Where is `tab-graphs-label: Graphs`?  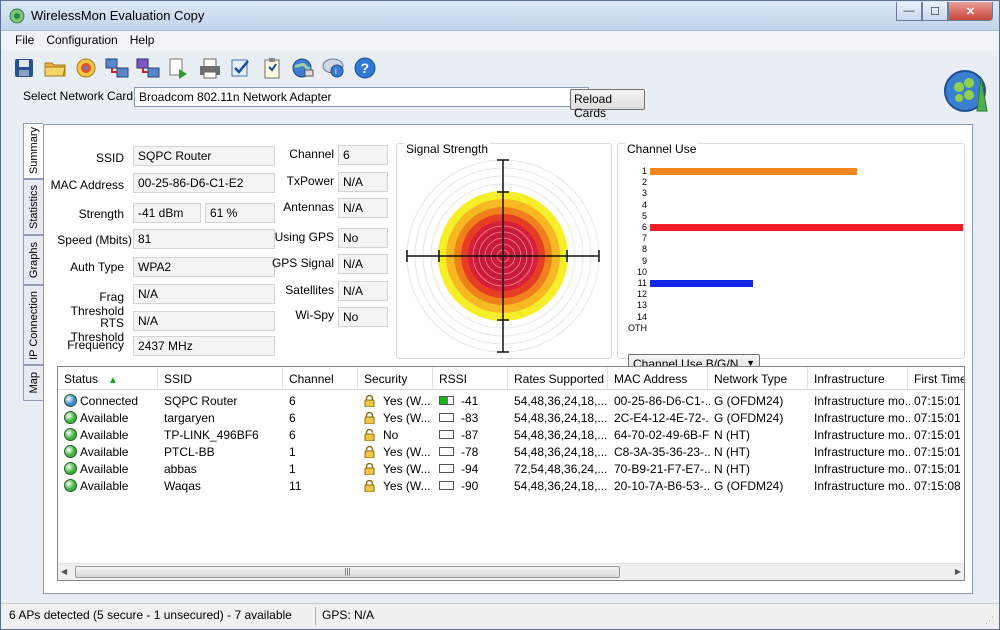
tab-graphs-label: Graphs is located at coordinates (33, 260).